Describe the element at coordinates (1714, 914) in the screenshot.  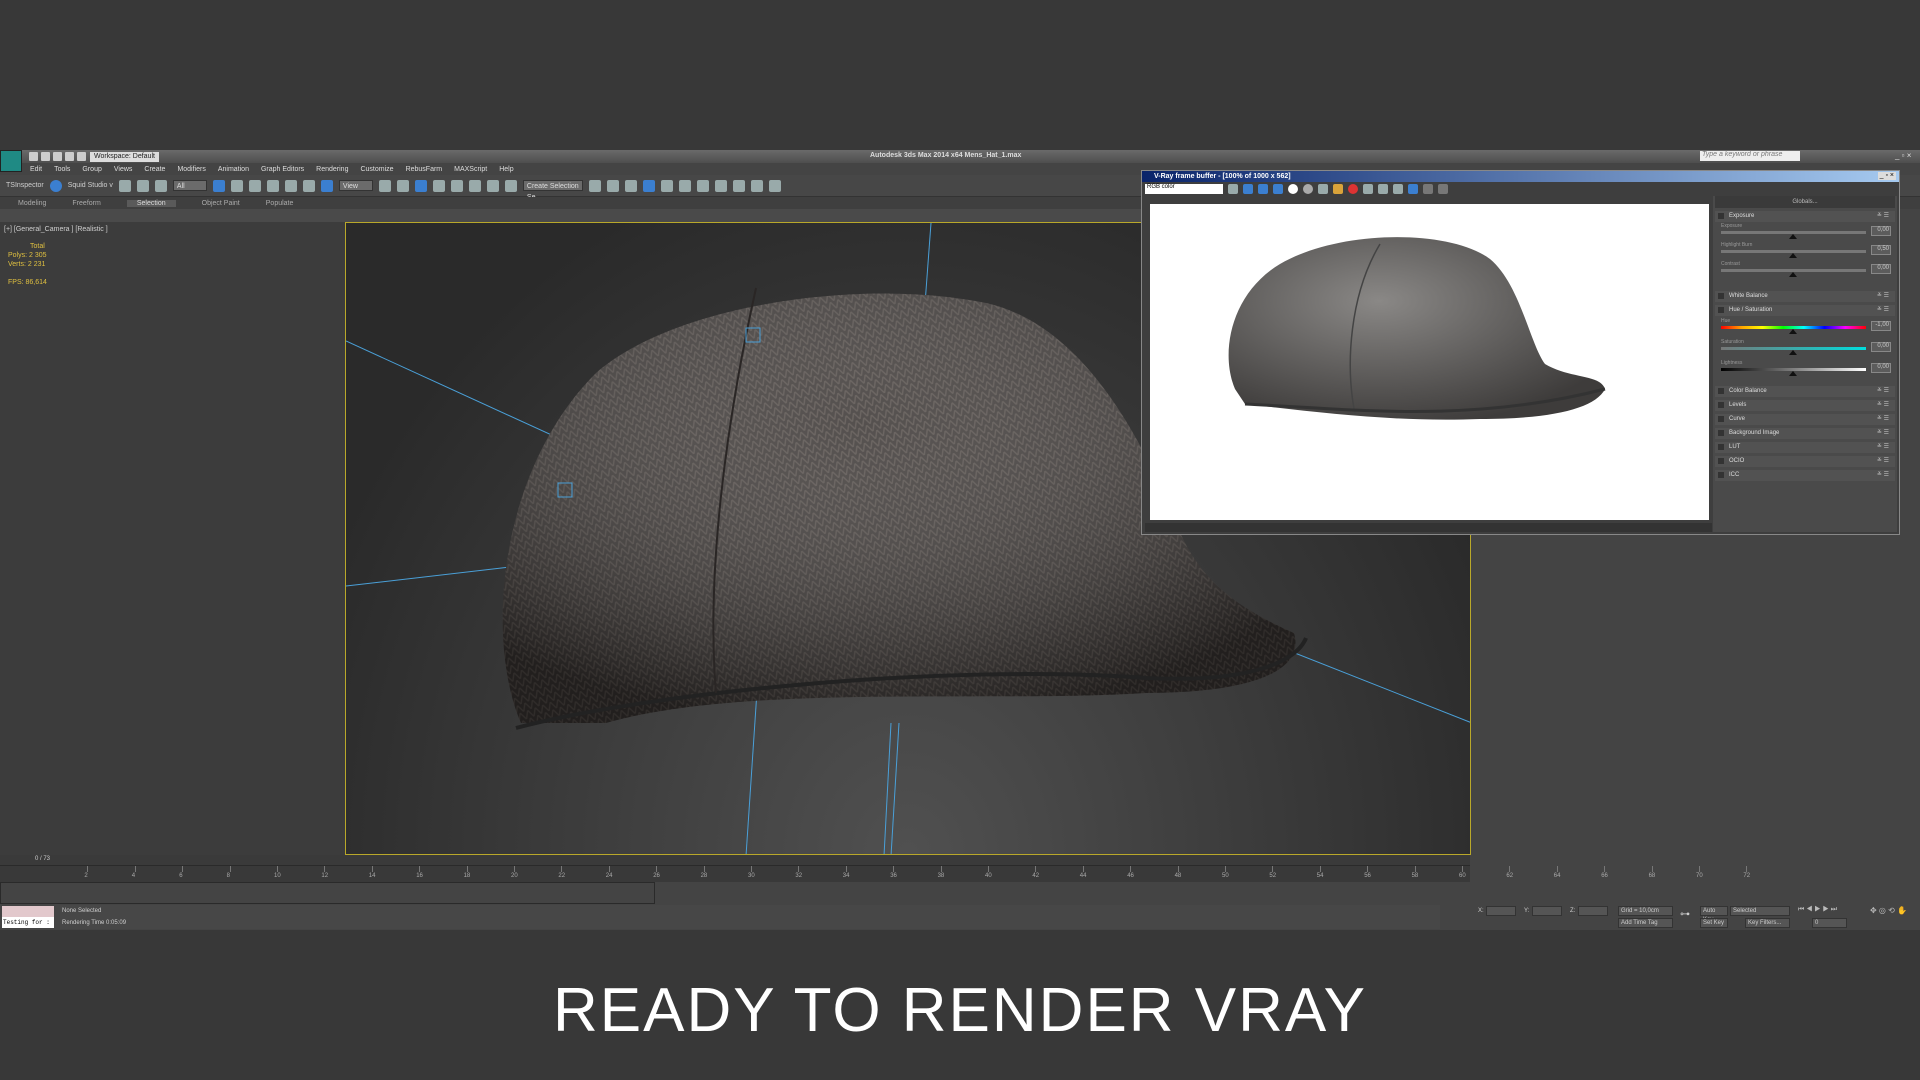
I see `auto-key-button: Auto Key` at that location.